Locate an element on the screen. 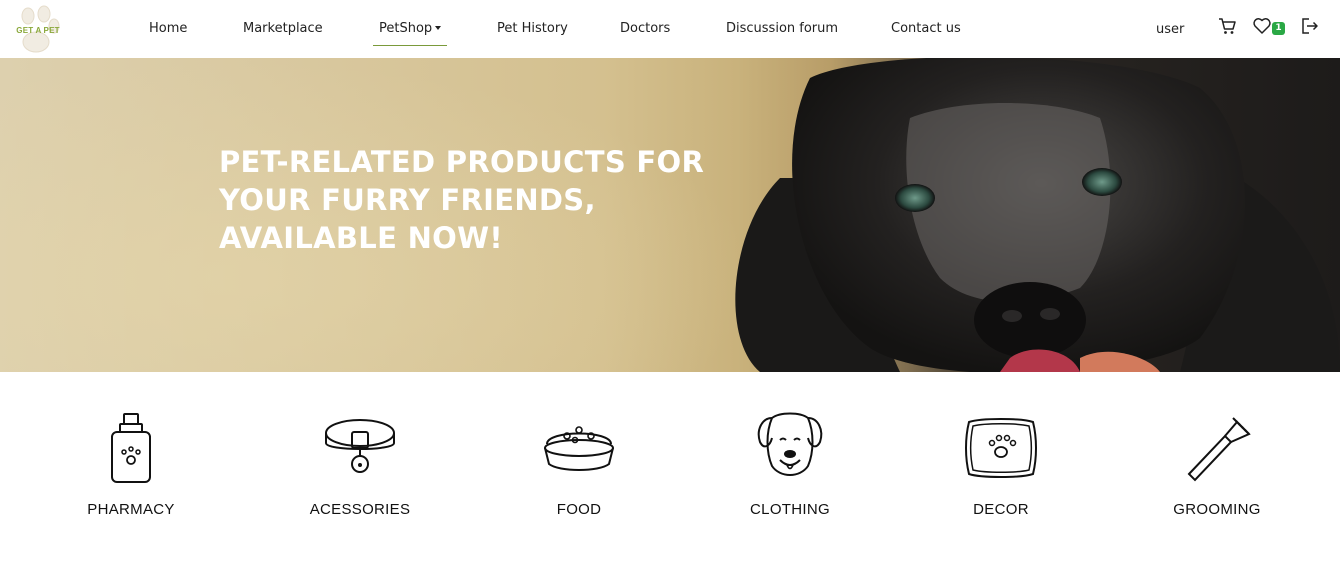 The width and height of the screenshot is (1340, 578). category-pharmacy: PHARMACY is located at coordinates (131, 468).